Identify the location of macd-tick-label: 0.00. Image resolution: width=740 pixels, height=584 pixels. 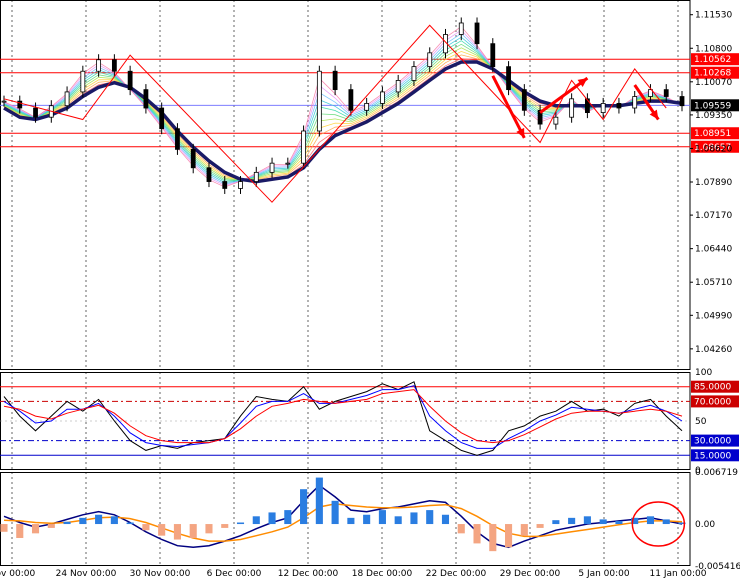
(705, 525).